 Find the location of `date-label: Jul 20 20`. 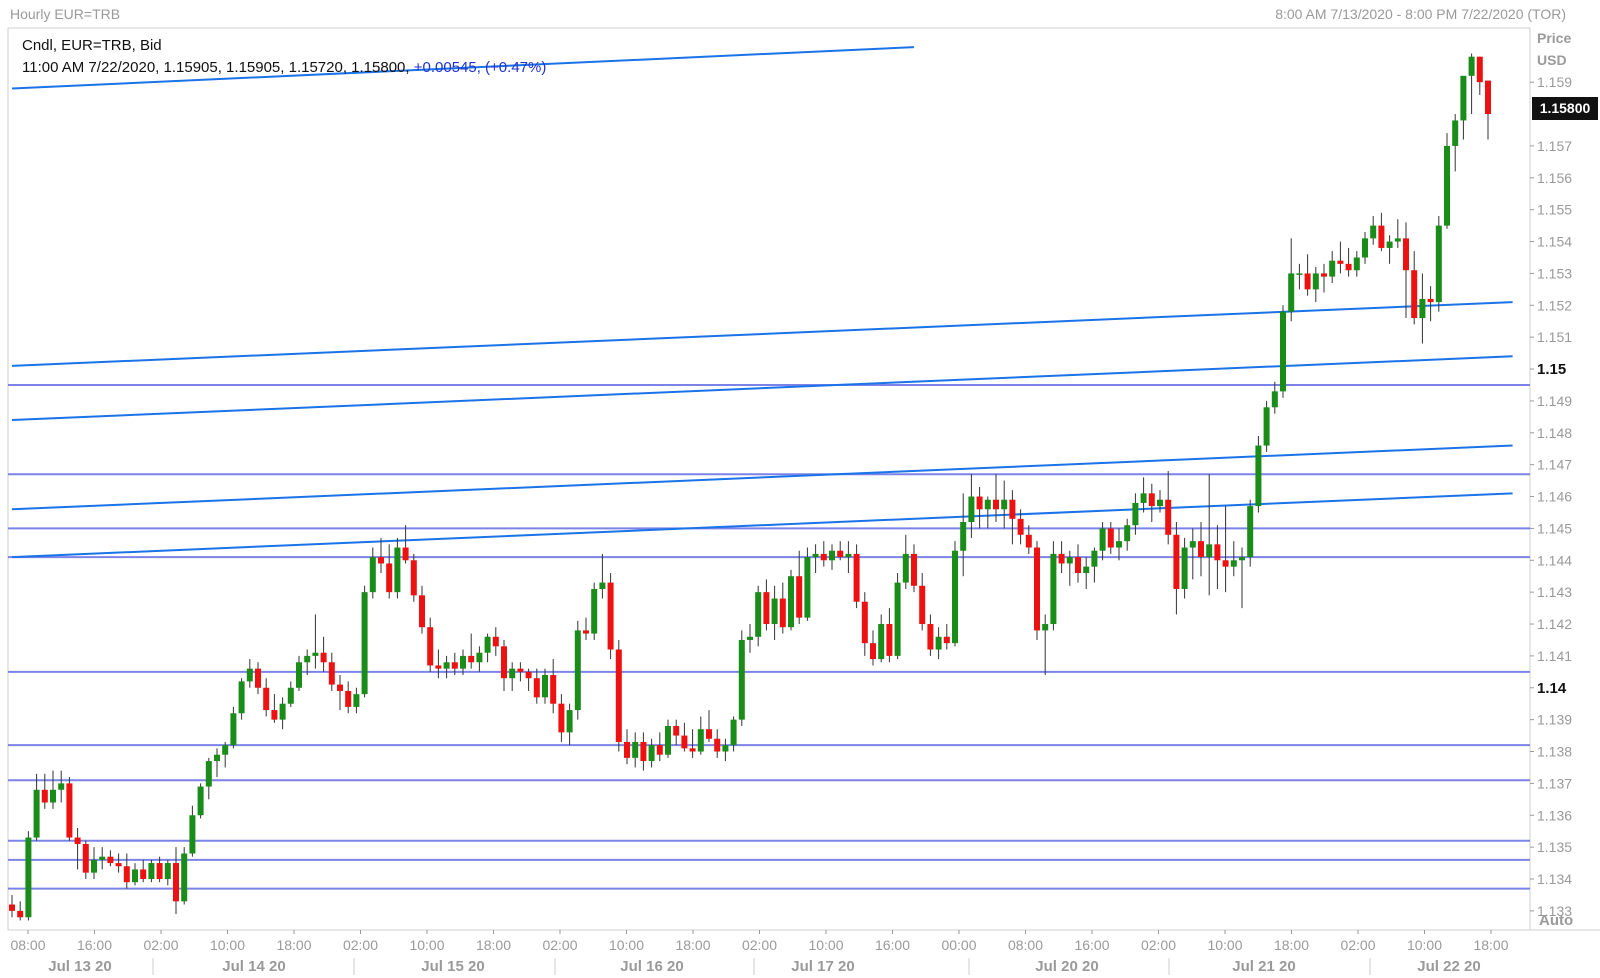

date-label: Jul 20 20 is located at coordinates (1066, 966).